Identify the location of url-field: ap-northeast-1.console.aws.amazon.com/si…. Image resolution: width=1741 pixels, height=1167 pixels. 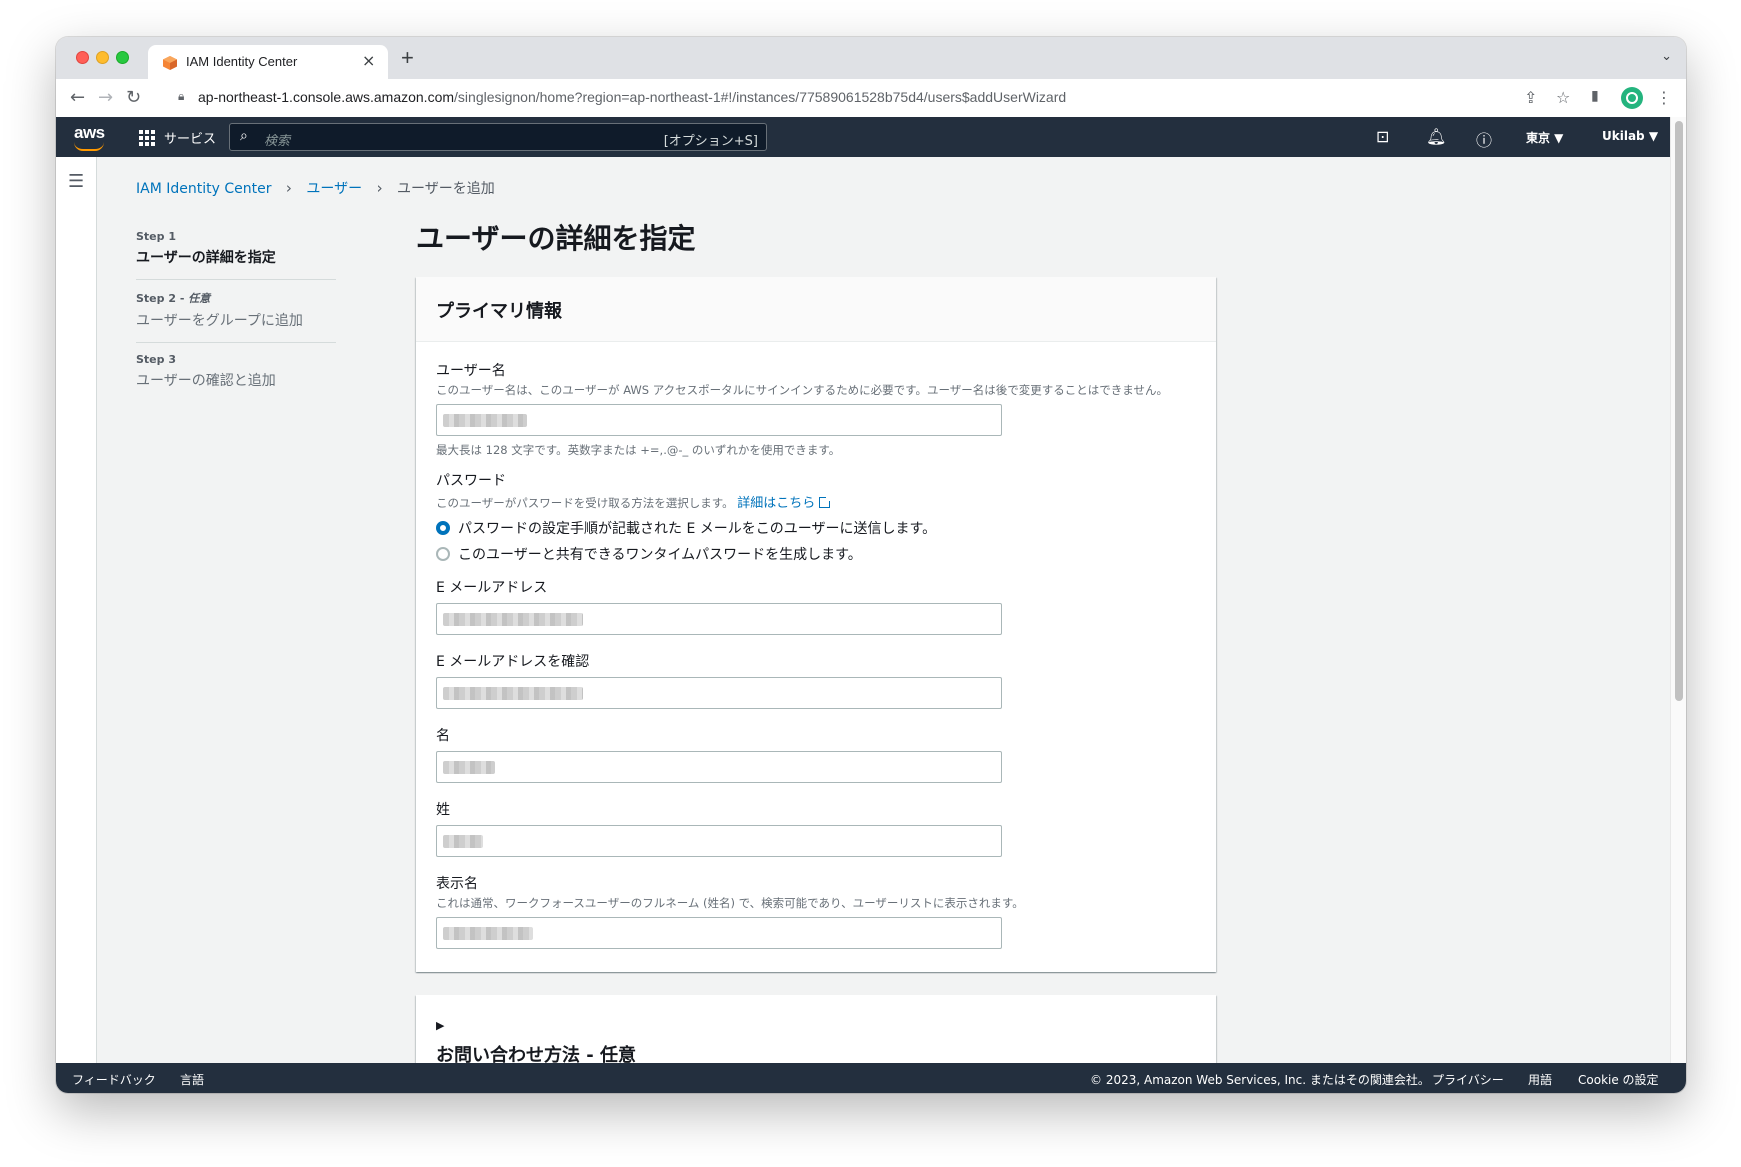
(632, 97).